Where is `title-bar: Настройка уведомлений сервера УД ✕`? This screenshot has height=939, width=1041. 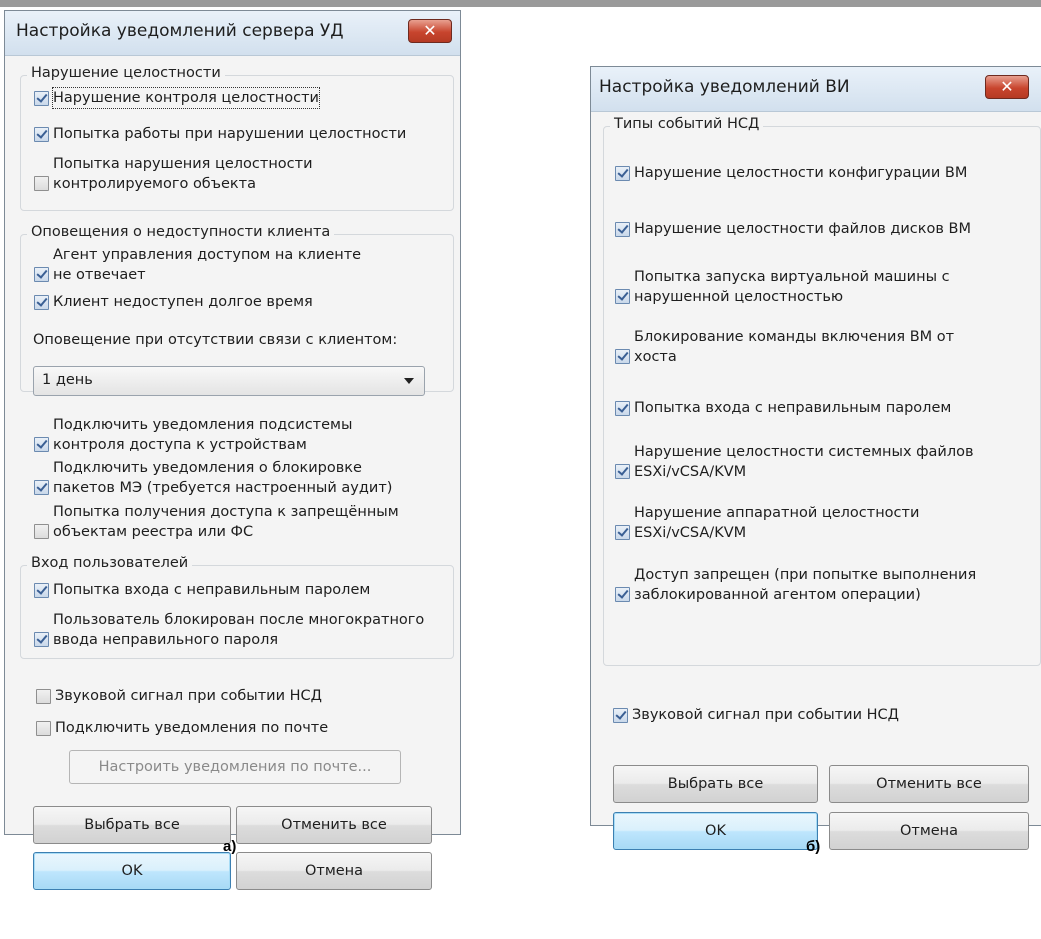
title-bar: Настройка уведомлений сервера УД ✕ is located at coordinates (232, 33).